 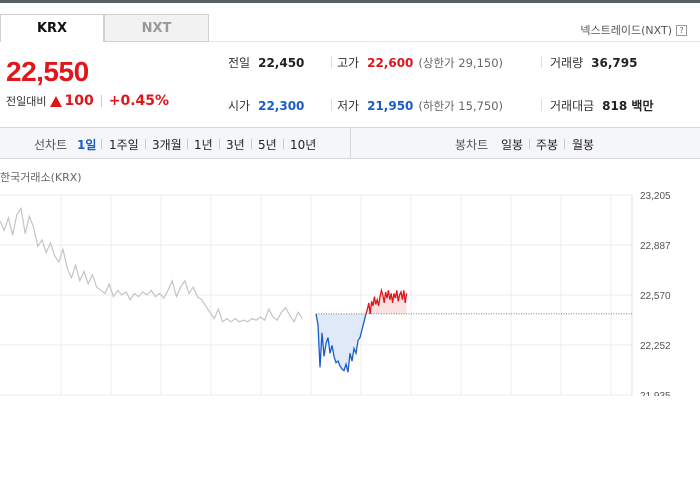 I want to click on period-weekly-candle: 주봉, so click(x=547, y=144).